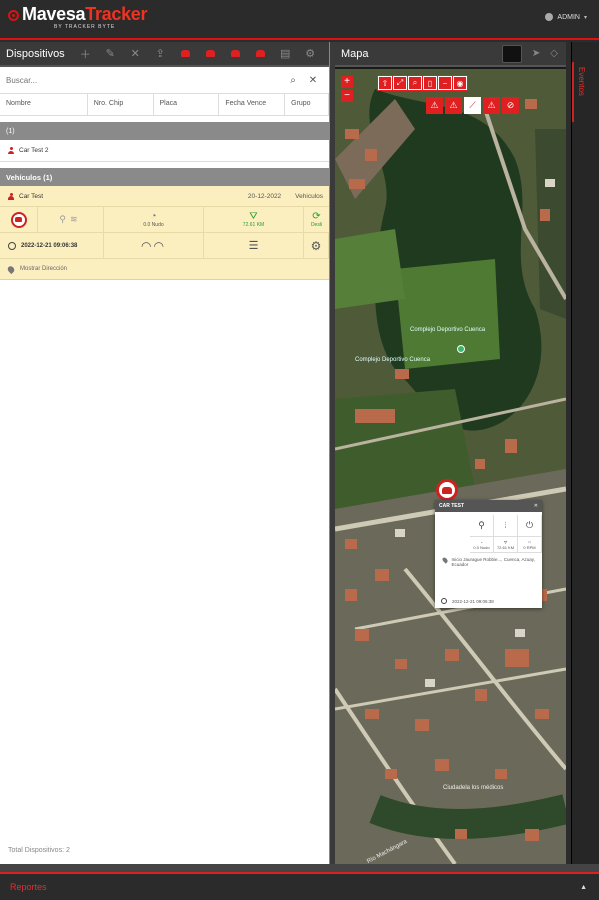 The width and height of the screenshot is (599, 900). I want to click on zoom-controls: + −, so click(347, 90).